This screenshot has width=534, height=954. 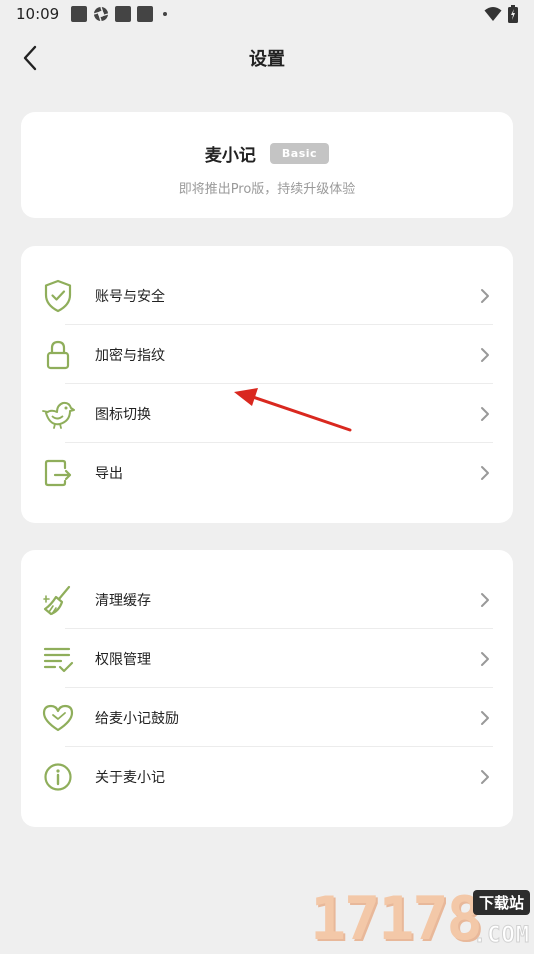 What do you see at coordinates (58, 777) in the screenshot?
I see `info-icon` at bounding box center [58, 777].